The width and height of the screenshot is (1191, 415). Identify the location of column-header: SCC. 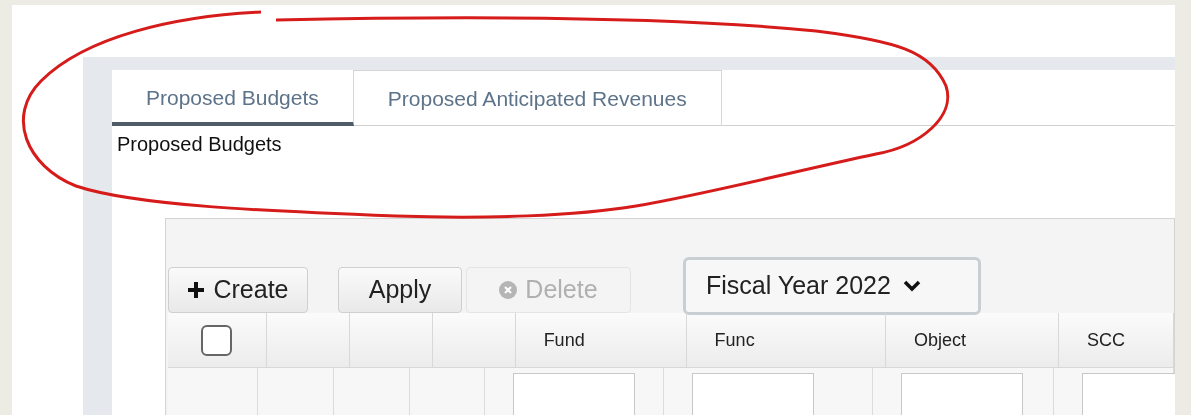
(1105, 340).